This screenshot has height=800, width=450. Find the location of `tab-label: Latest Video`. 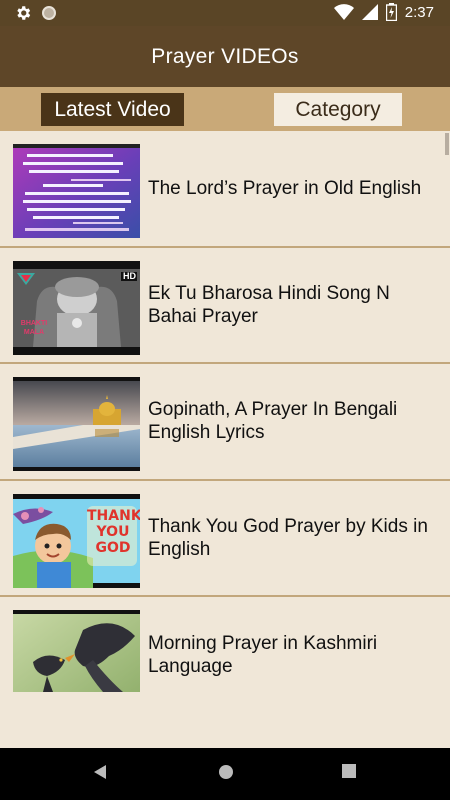

tab-label: Latest Video is located at coordinates (112, 109).